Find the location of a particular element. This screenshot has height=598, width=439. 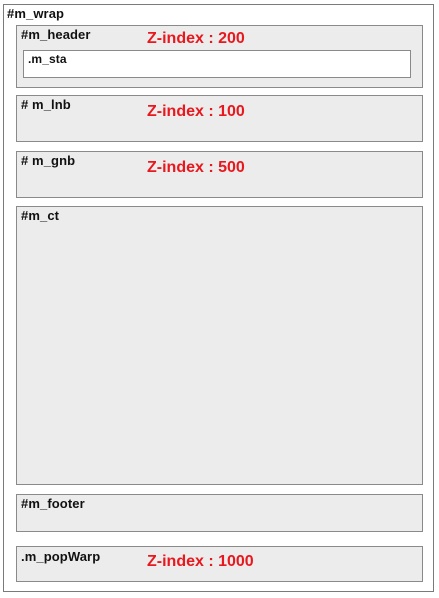

m-lnb-label: # m_lnb is located at coordinates (46, 104).